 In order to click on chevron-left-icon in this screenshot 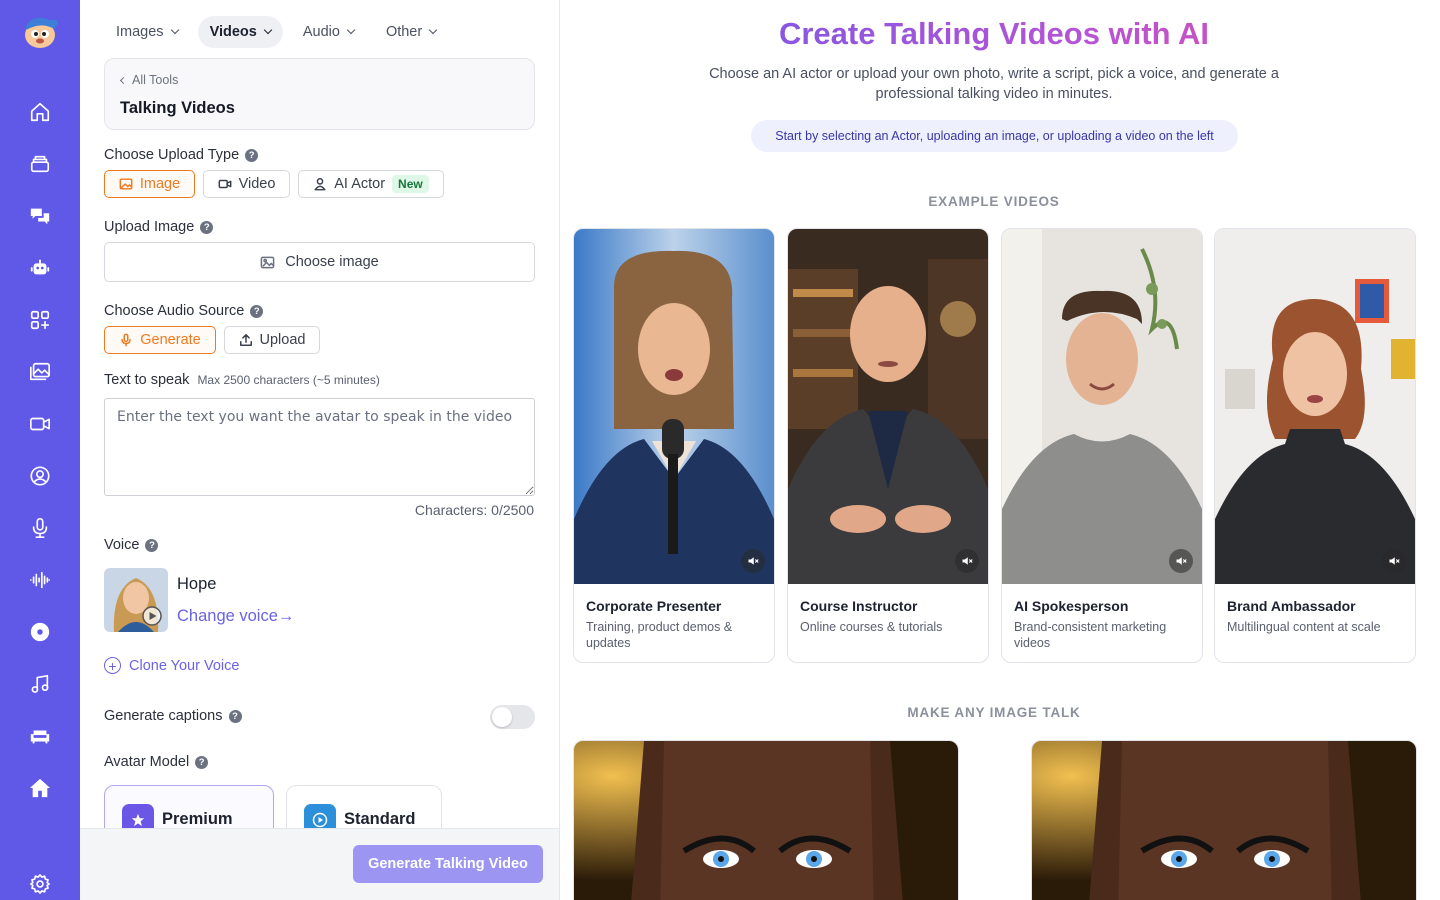, I will do `click(123, 80)`.